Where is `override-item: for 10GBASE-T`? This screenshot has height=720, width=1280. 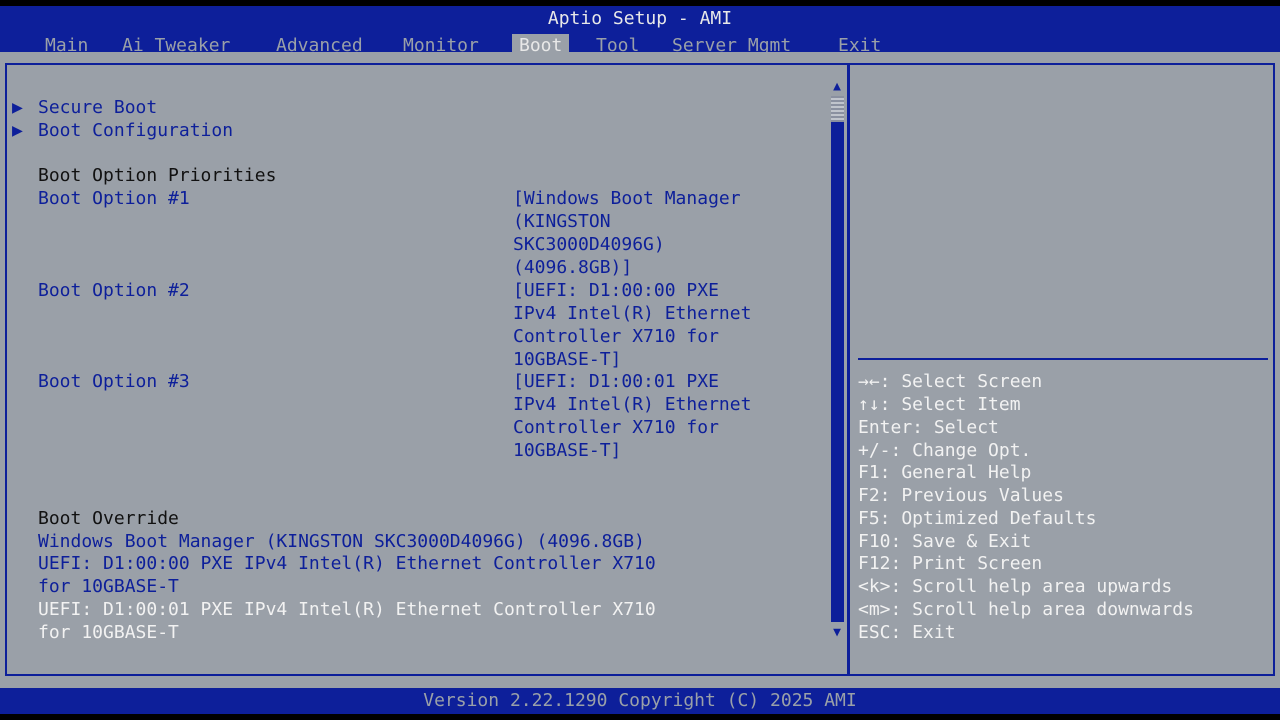
override-item: for 10GBASE-T is located at coordinates (108, 587).